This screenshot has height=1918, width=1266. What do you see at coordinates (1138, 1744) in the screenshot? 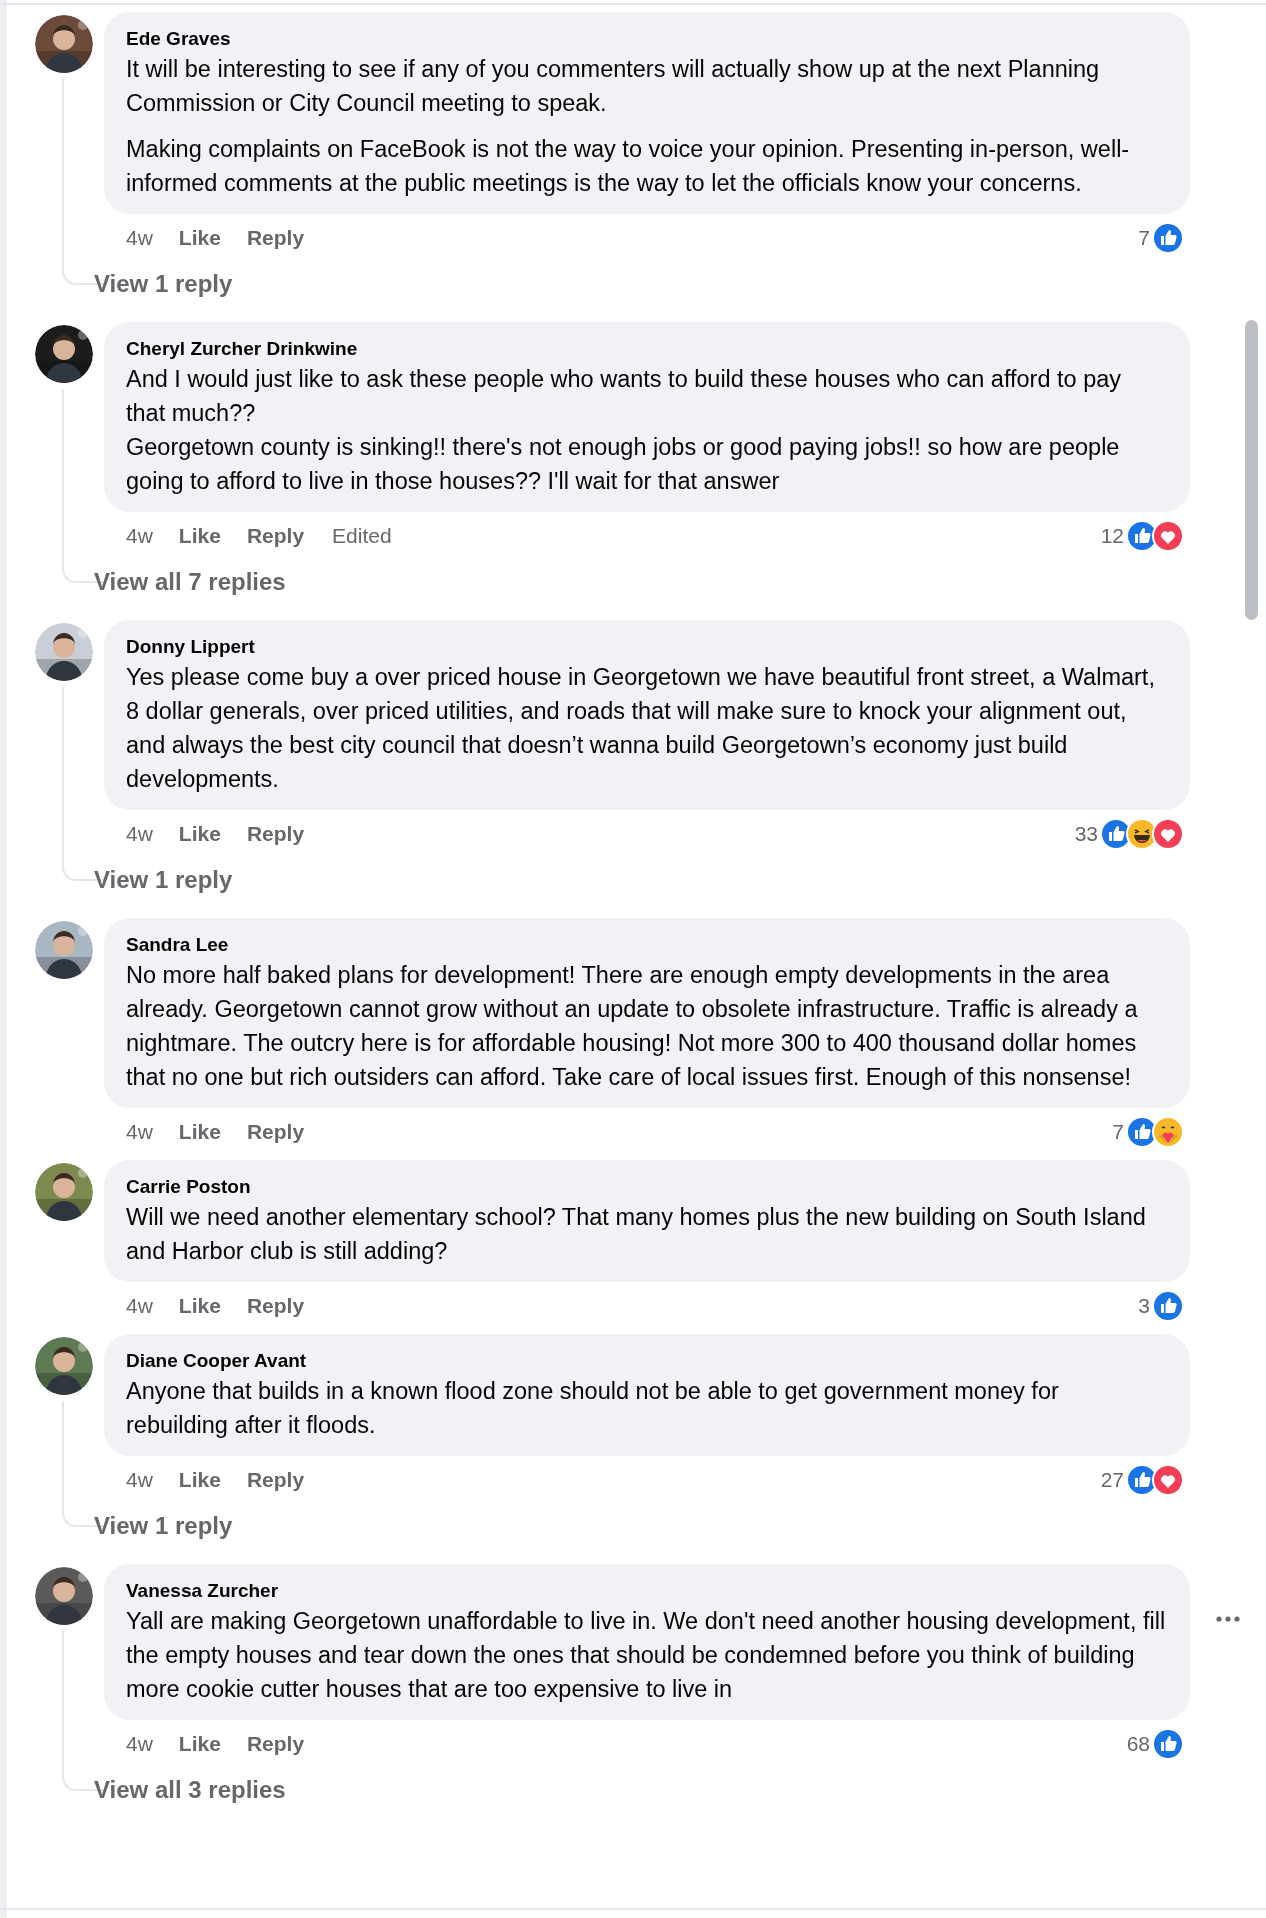
I see `reaction-count: 68` at bounding box center [1138, 1744].